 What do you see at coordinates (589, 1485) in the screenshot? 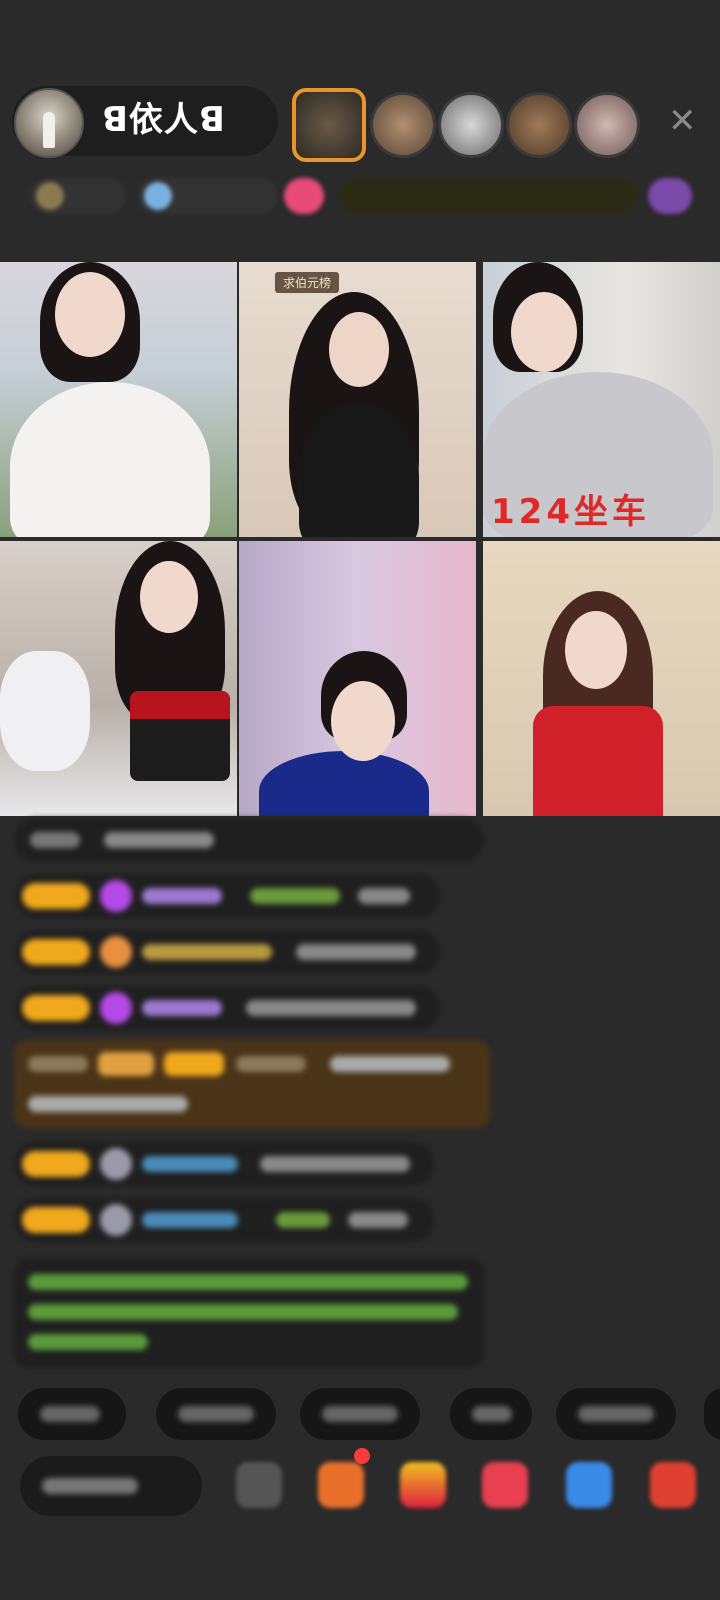
I see `game-icon` at bounding box center [589, 1485].